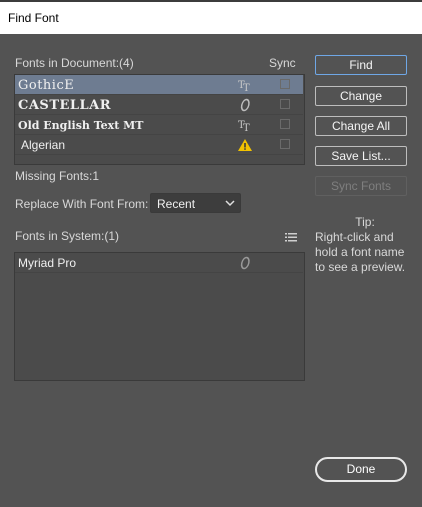 The height and width of the screenshot is (507, 422). I want to click on font-row-castellar: CASTELLAR, so click(159, 105).